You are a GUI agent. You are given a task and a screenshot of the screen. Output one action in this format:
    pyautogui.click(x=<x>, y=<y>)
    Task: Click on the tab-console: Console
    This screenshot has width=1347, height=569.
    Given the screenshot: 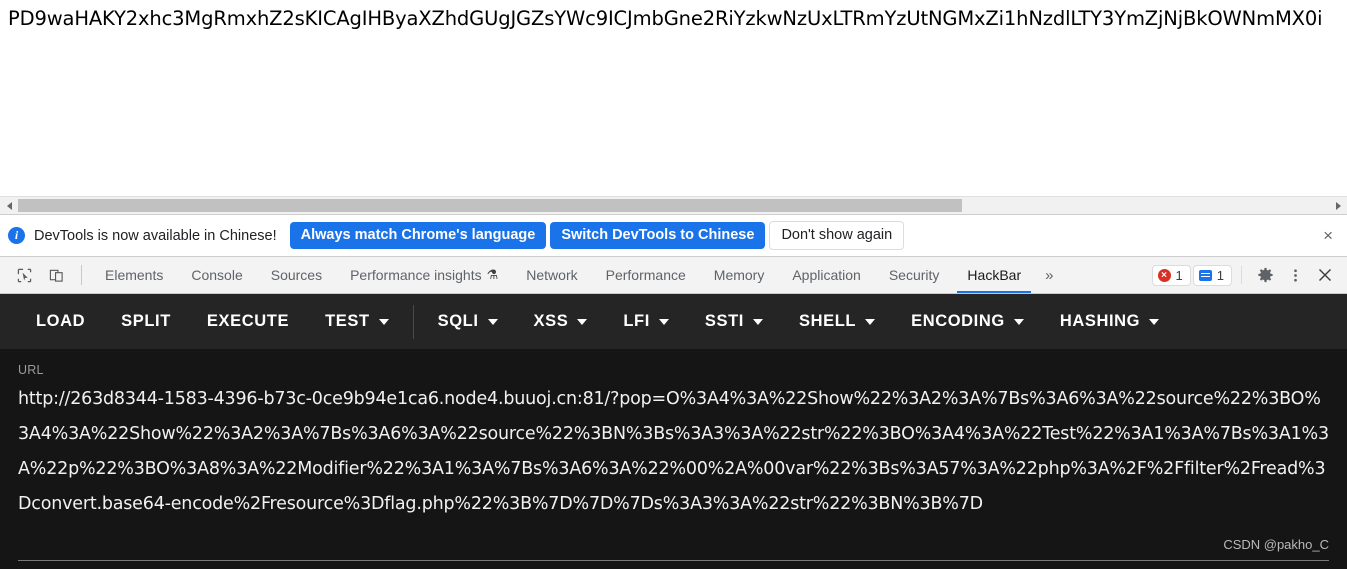 What is the action you would take?
    pyautogui.click(x=216, y=275)
    